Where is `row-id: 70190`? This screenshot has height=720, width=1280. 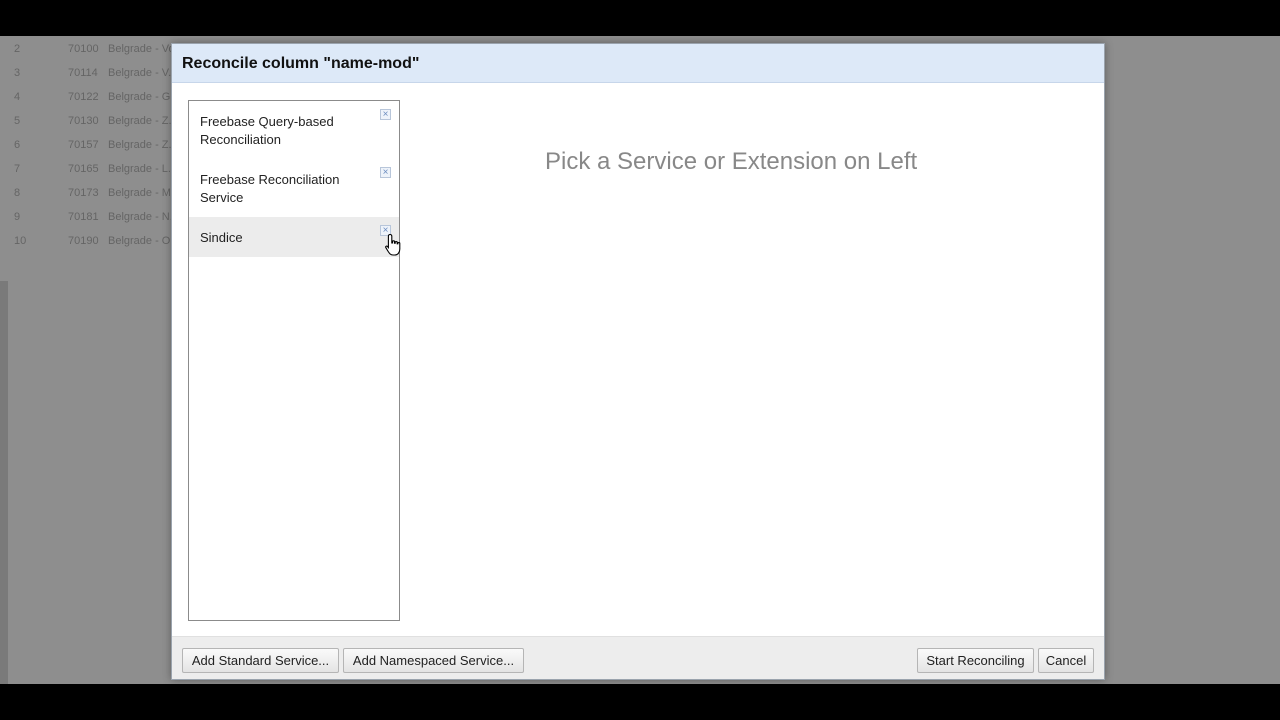
row-id: 70190 is located at coordinates (83, 241).